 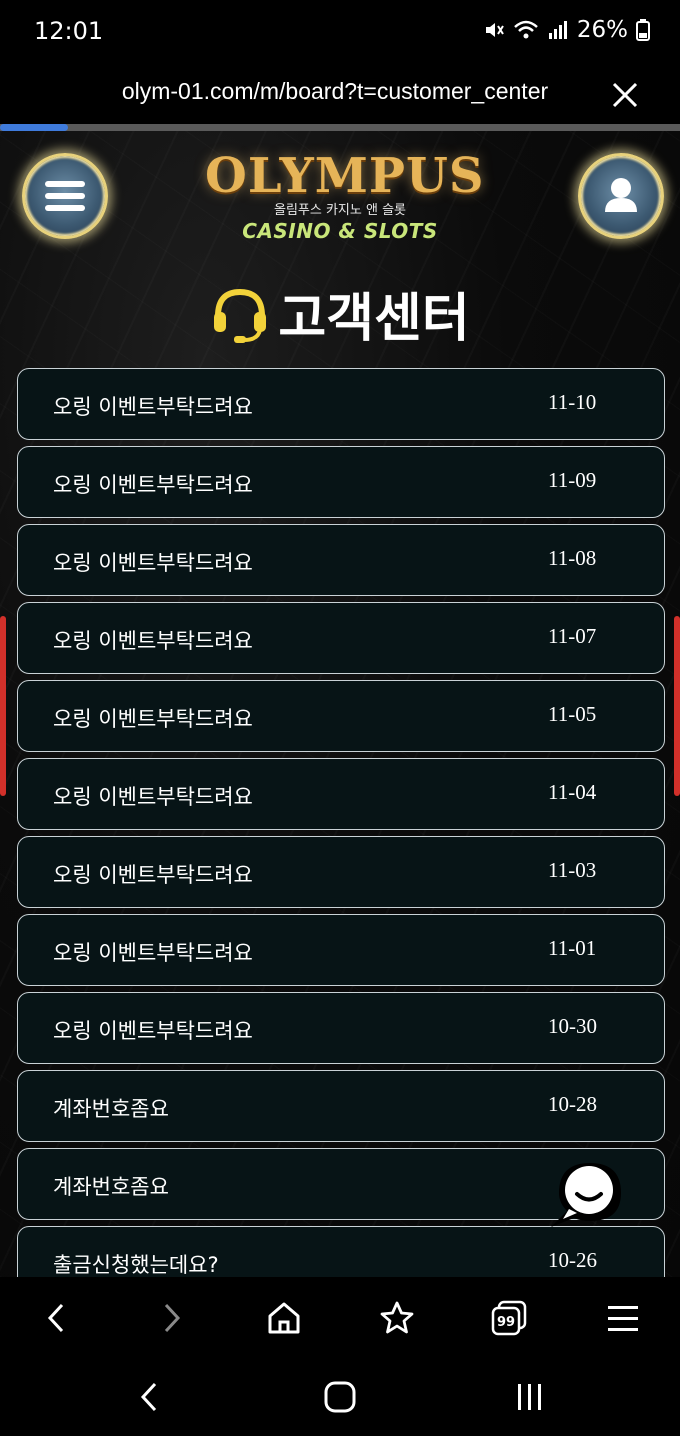 I want to click on post-row: 출금신청했는데요? 10-26, so click(x=341, y=1251).